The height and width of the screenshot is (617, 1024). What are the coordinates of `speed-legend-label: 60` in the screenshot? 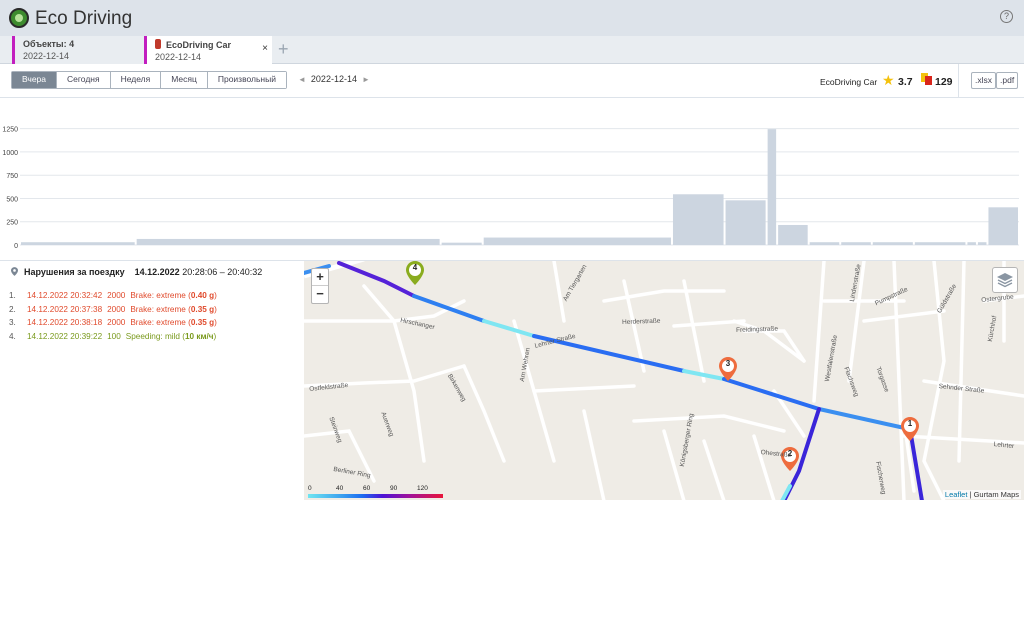 It's located at (367, 488).